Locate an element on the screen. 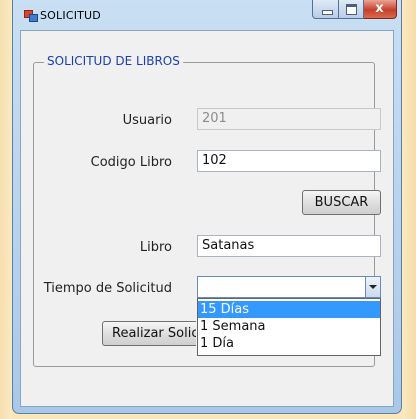 The height and width of the screenshot is (419, 416). libro-field: Satanas is located at coordinates (289, 246).